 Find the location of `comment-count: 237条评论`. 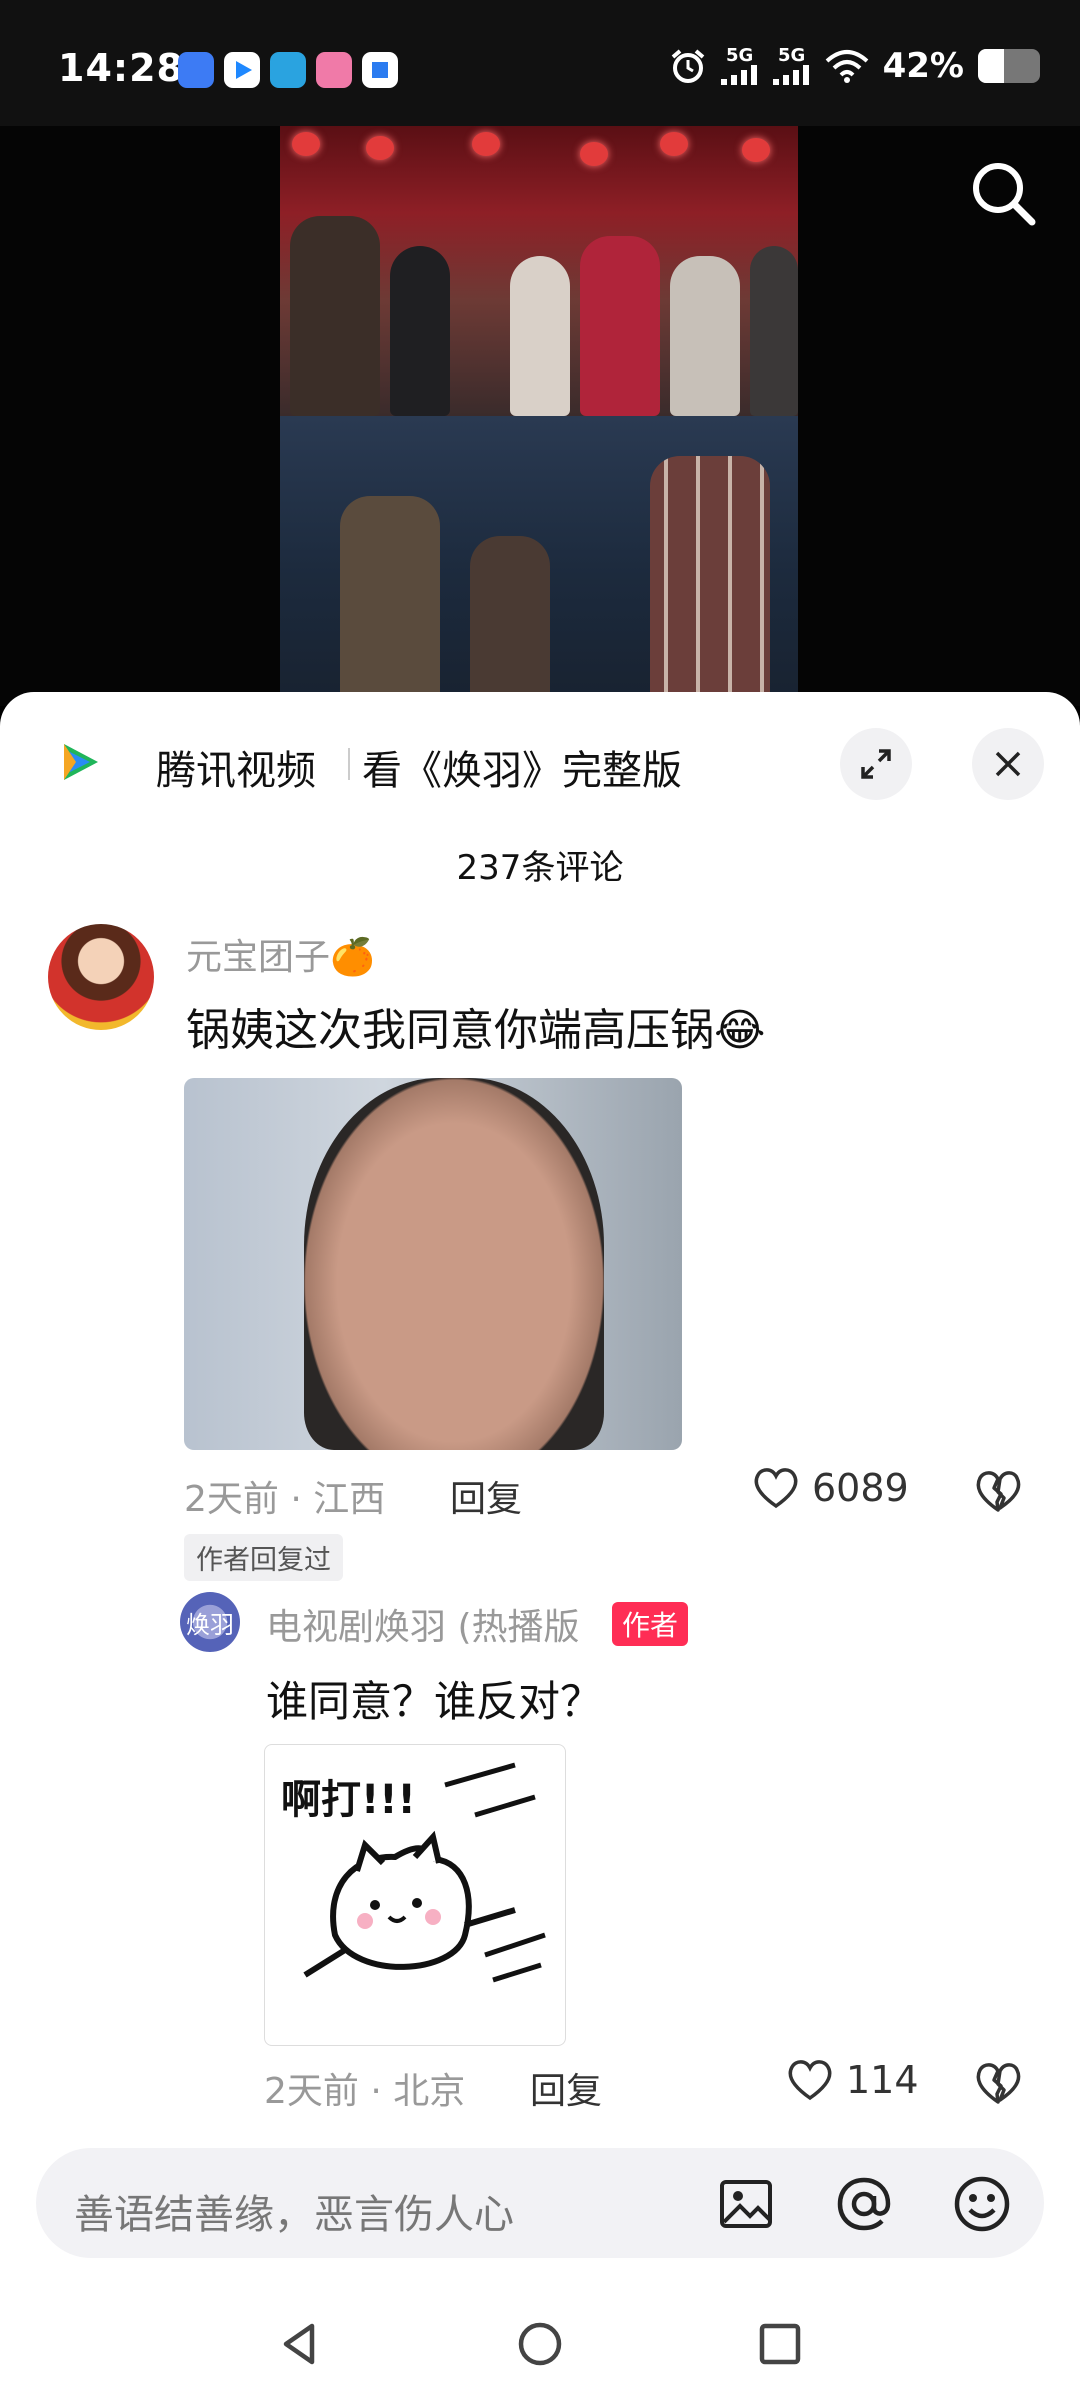

comment-count: 237条评论 is located at coordinates (540, 868).